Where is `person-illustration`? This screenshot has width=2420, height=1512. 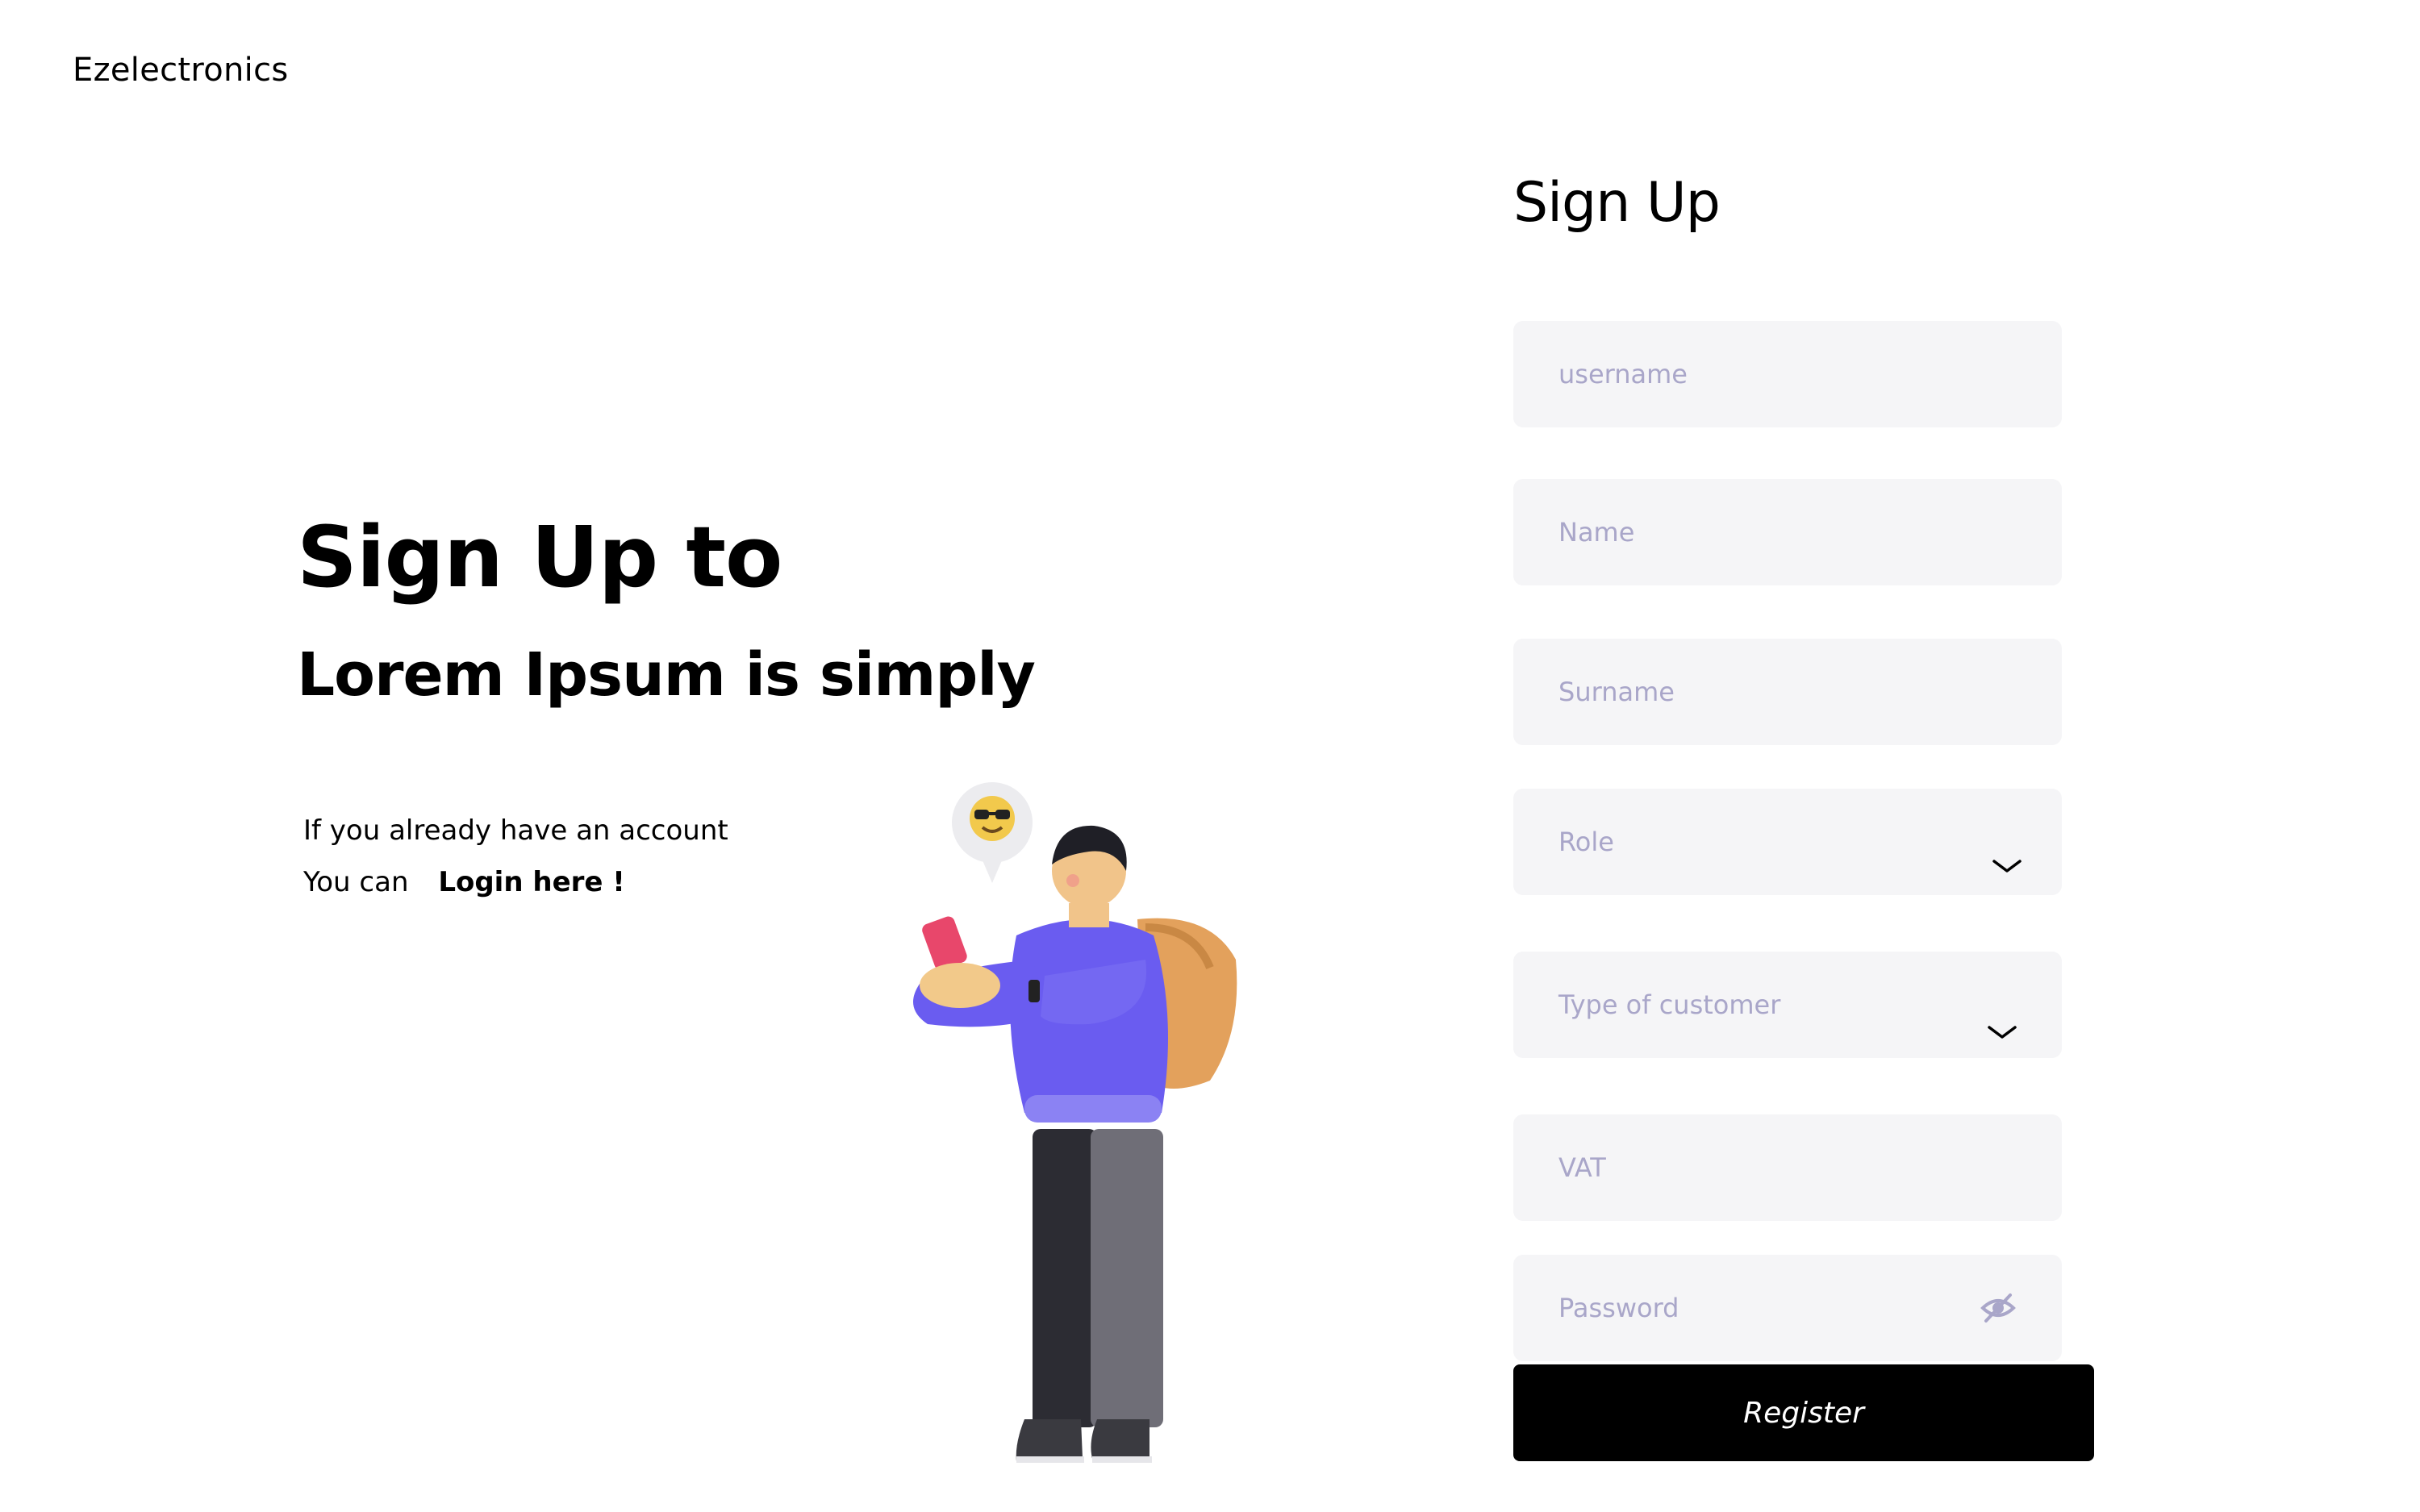 person-illustration is located at coordinates (1075, 1122).